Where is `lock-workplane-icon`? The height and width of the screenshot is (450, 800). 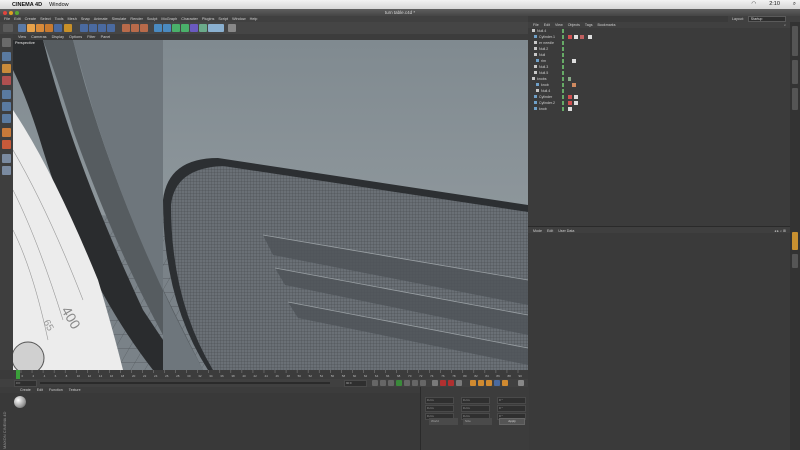
lock-workplane-icon is located at coordinates (6, 170).